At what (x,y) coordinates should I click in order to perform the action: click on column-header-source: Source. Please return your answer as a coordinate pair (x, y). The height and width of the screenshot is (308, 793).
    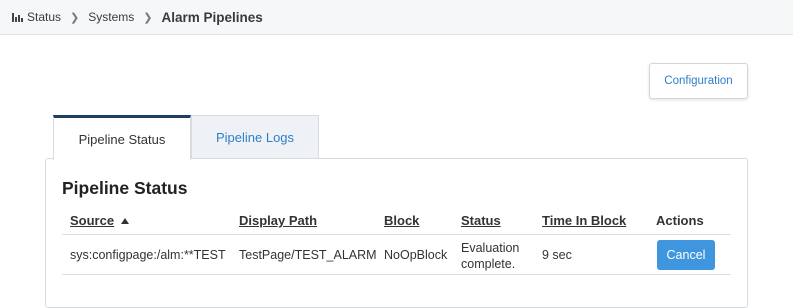
    Looking at the image, I should click on (100, 220).